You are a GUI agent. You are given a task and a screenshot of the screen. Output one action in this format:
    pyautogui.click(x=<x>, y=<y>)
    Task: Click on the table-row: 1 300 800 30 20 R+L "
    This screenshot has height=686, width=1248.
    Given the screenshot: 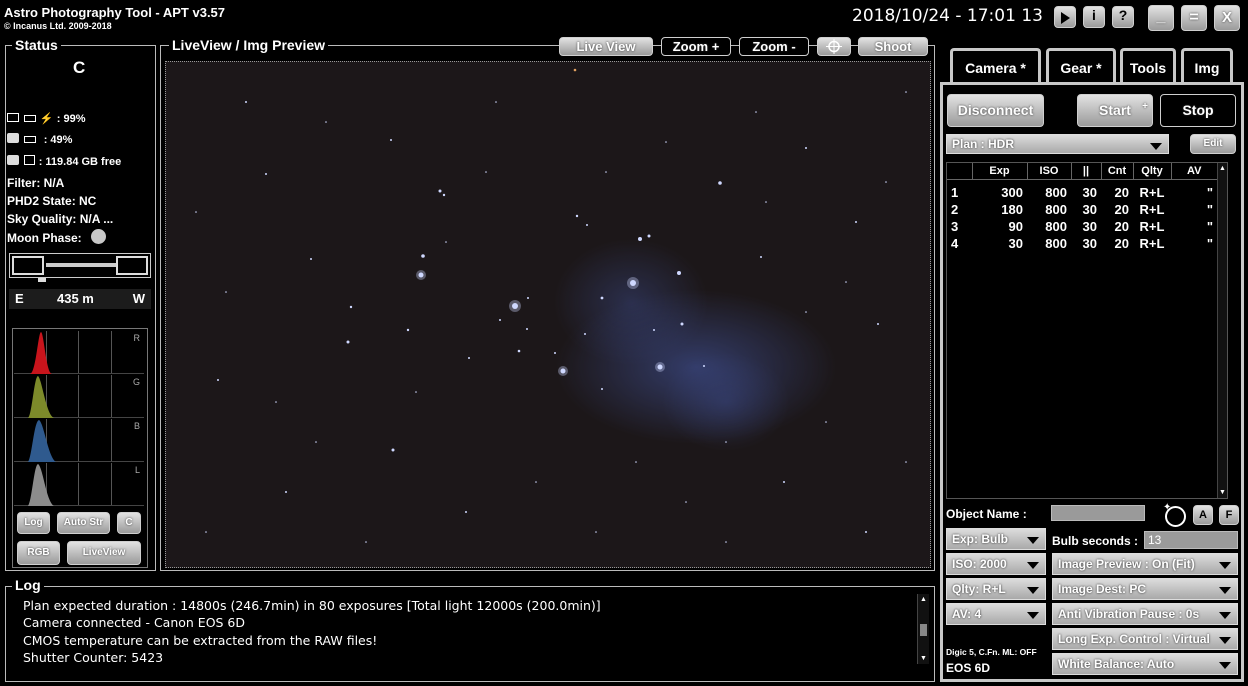 What is the action you would take?
    pyautogui.click(x=1082, y=192)
    